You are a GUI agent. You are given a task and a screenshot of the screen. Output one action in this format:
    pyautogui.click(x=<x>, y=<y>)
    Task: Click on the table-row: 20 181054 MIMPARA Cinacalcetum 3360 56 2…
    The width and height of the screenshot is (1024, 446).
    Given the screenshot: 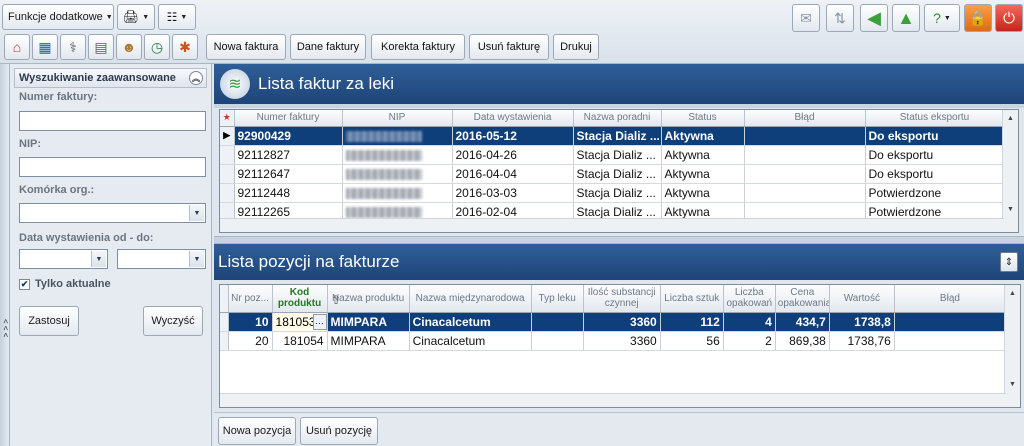 What is the action you would take?
    pyautogui.click(x=613, y=341)
    